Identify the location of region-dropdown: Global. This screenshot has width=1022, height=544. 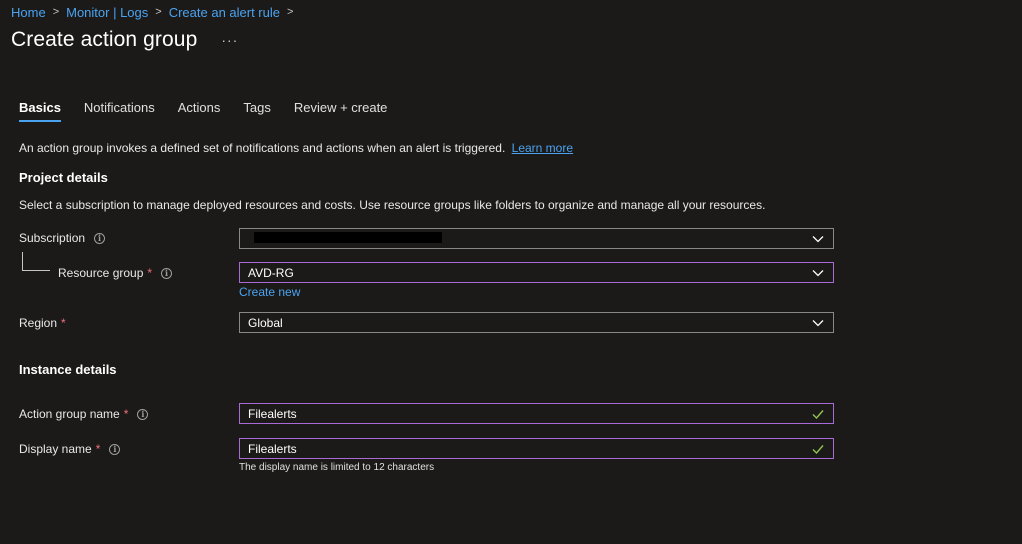
(536, 322).